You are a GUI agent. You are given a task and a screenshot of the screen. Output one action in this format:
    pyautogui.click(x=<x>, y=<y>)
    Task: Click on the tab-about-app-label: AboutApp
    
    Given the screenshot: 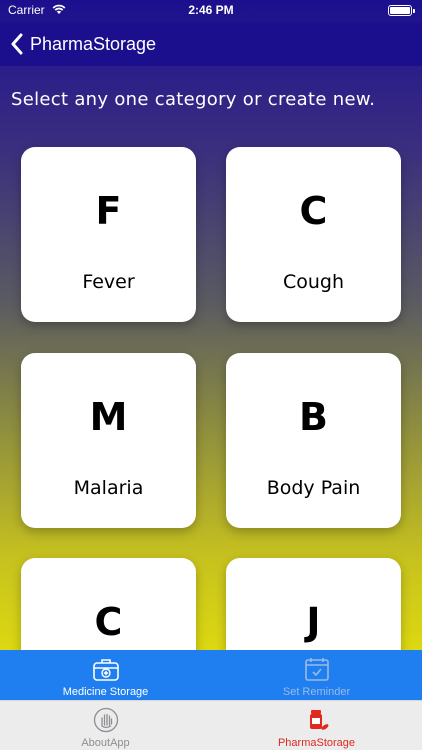 What is the action you would take?
    pyautogui.click(x=105, y=743)
    